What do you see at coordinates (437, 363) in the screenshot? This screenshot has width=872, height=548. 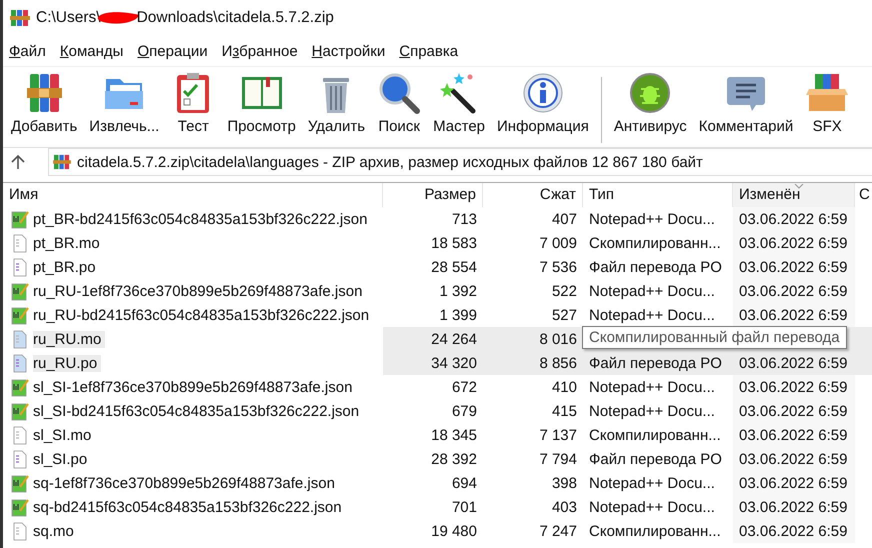 I see `file-row: ru_RU.po 34 320 8 856 Файл перевода PO 03.06.2022 6:59` at bounding box center [437, 363].